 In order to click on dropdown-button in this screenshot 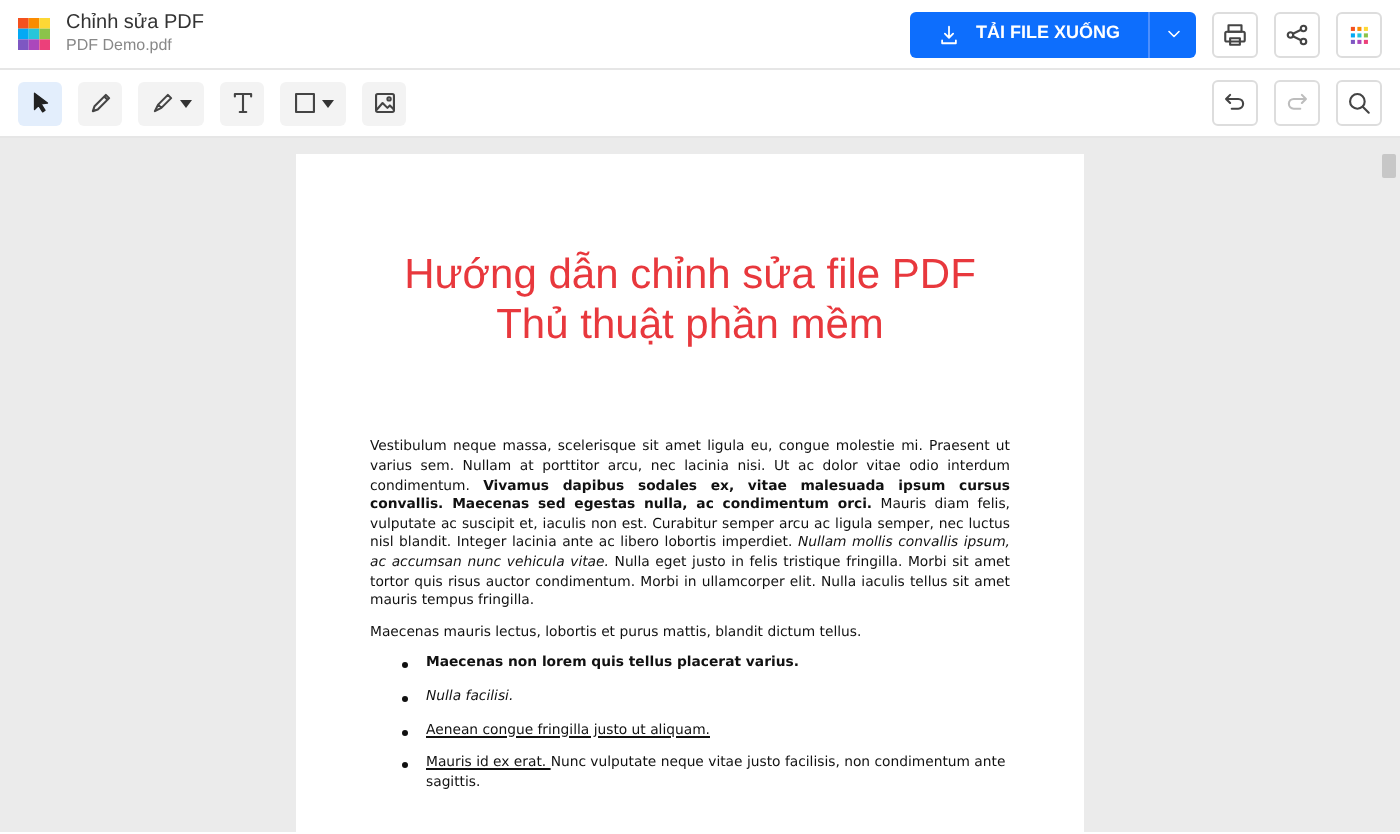, I will do `click(1172, 34)`.